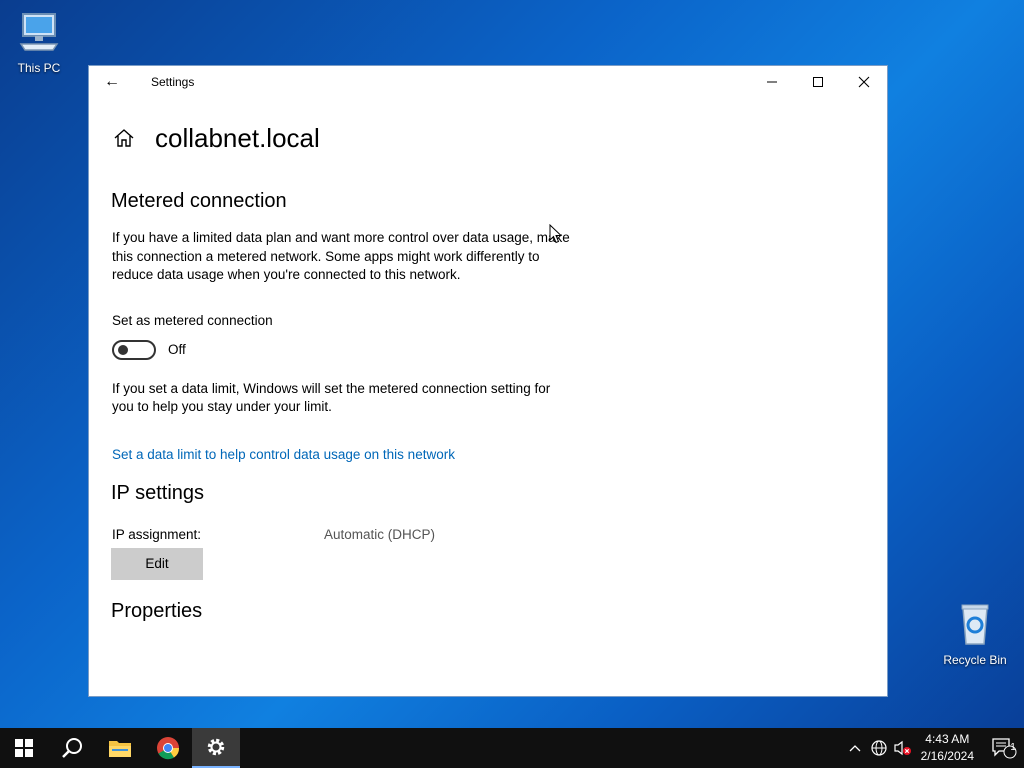 Image resolution: width=1024 pixels, height=768 pixels. I want to click on close-icon, so click(864, 82).